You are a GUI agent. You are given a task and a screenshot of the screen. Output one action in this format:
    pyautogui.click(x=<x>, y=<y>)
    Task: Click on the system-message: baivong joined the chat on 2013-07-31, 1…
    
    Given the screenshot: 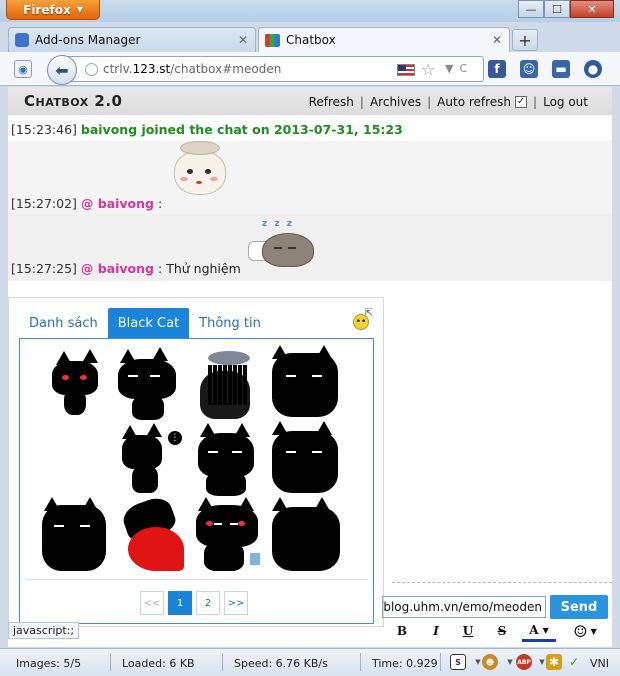 What is the action you would take?
    pyautogui.click(x=241, y=129)
    